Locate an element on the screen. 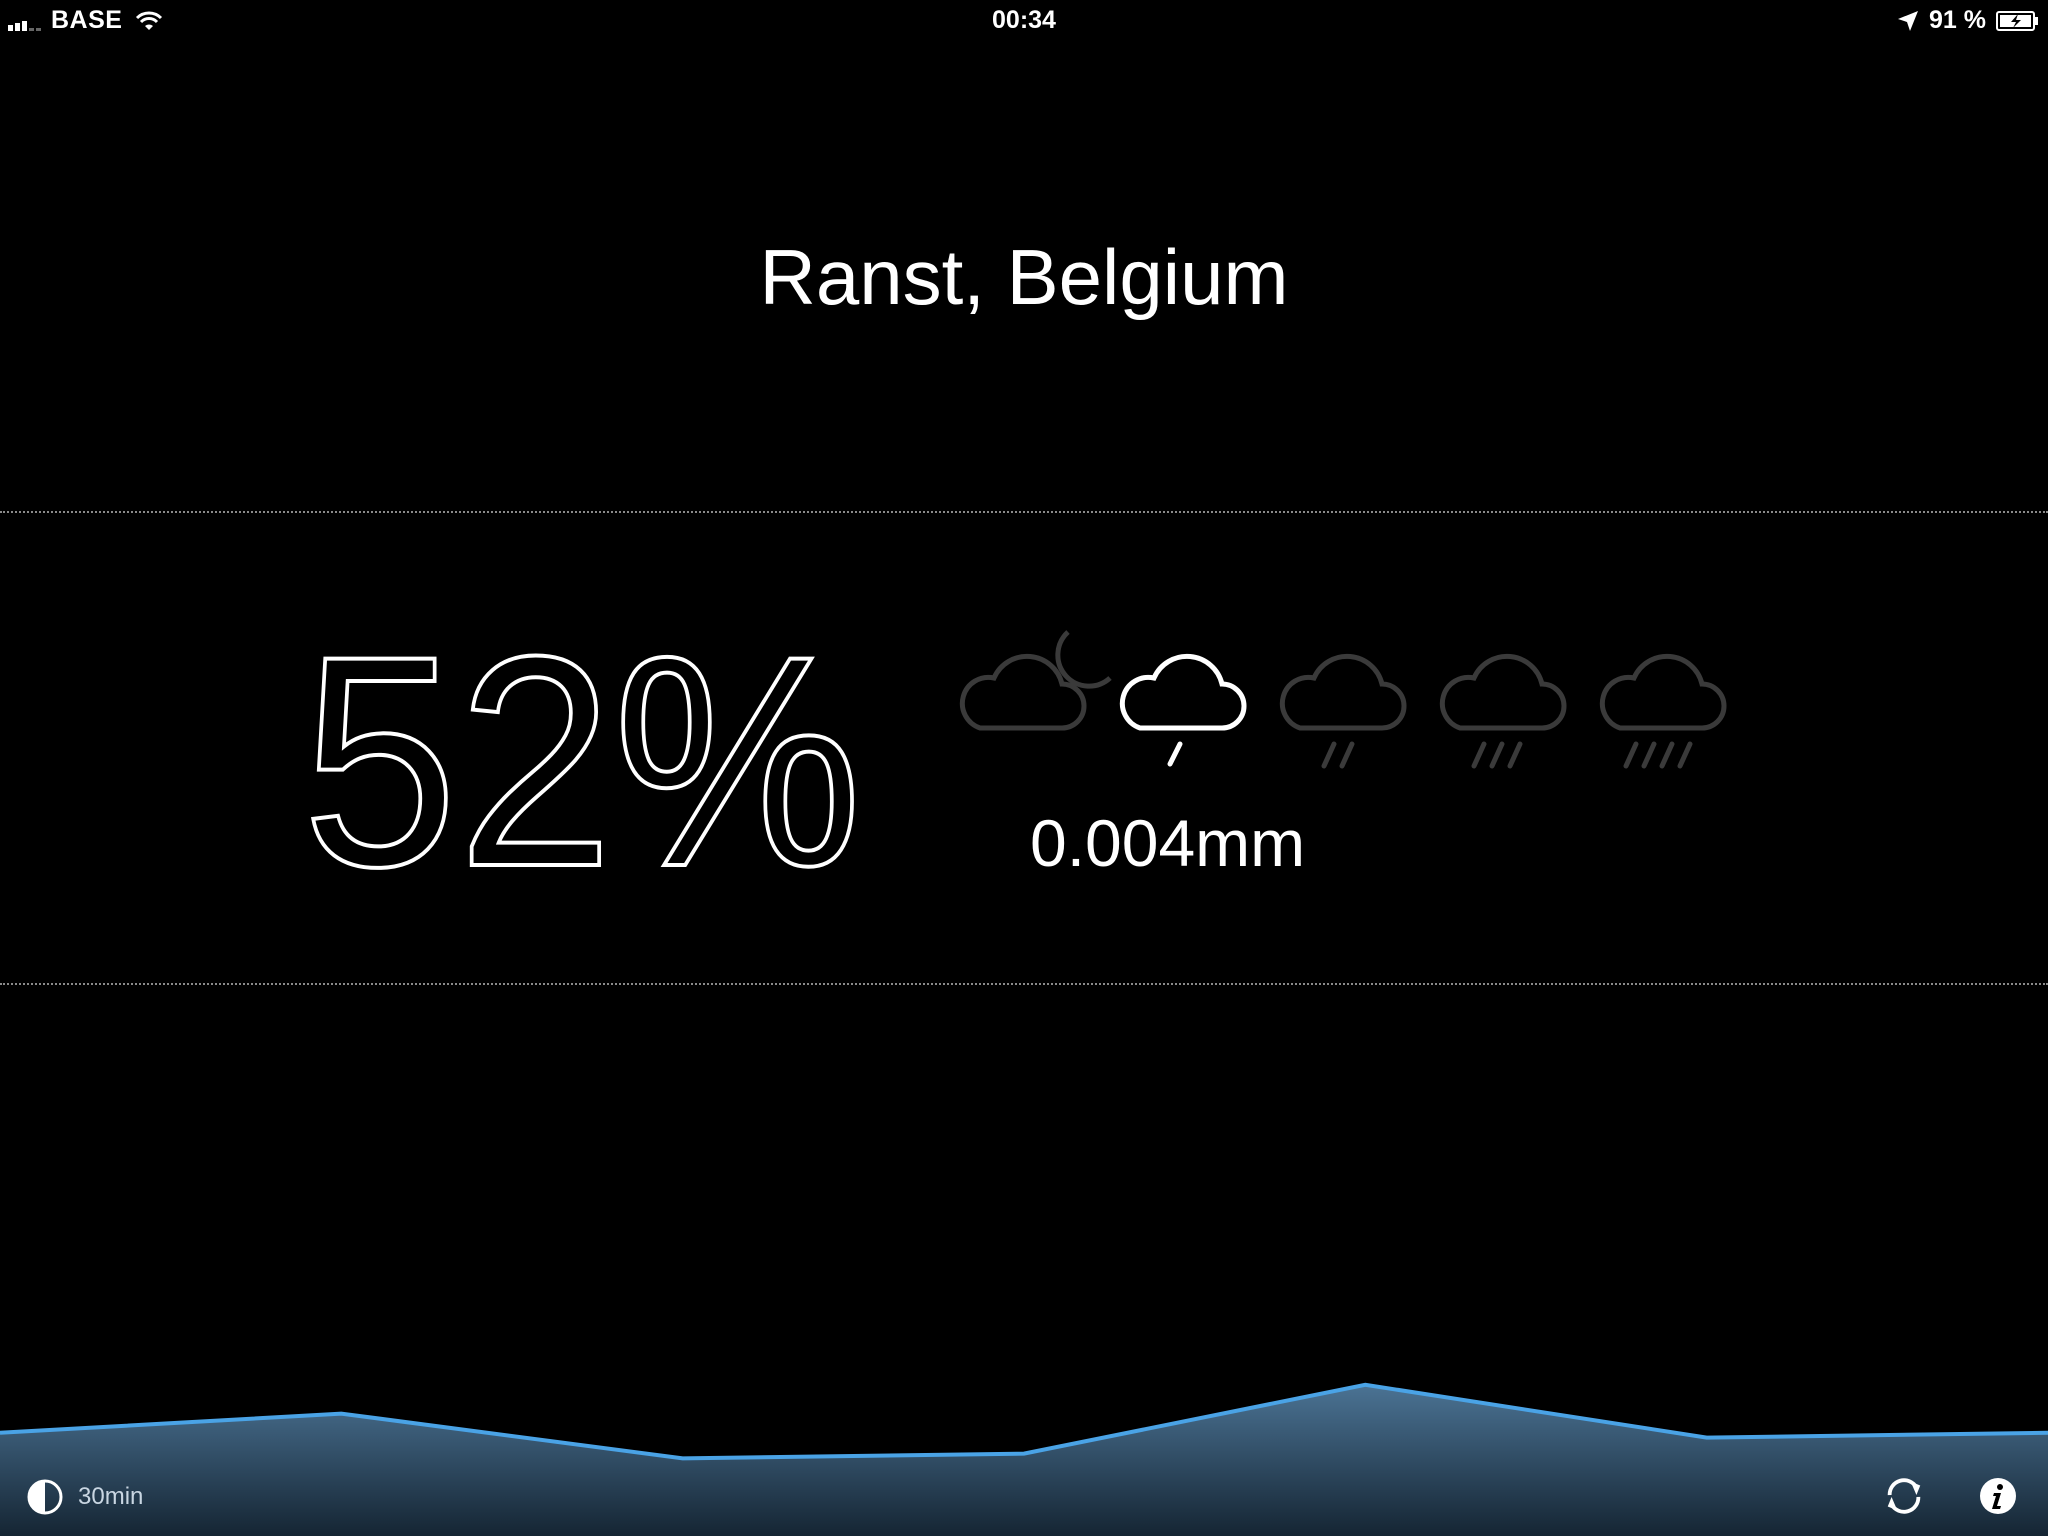 This screenshot has height=1536, width=2048. refresh-icon is located at coordinates (1904, 1496).